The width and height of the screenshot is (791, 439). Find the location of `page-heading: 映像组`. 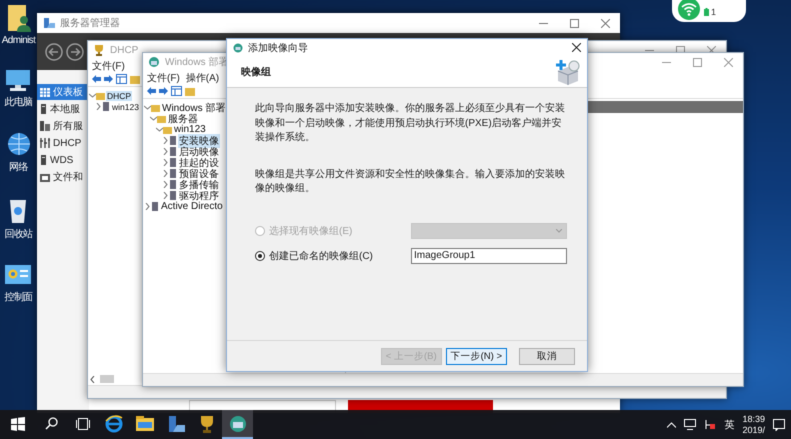

page-heading: 映像组 is located at coordinates (256, 72).